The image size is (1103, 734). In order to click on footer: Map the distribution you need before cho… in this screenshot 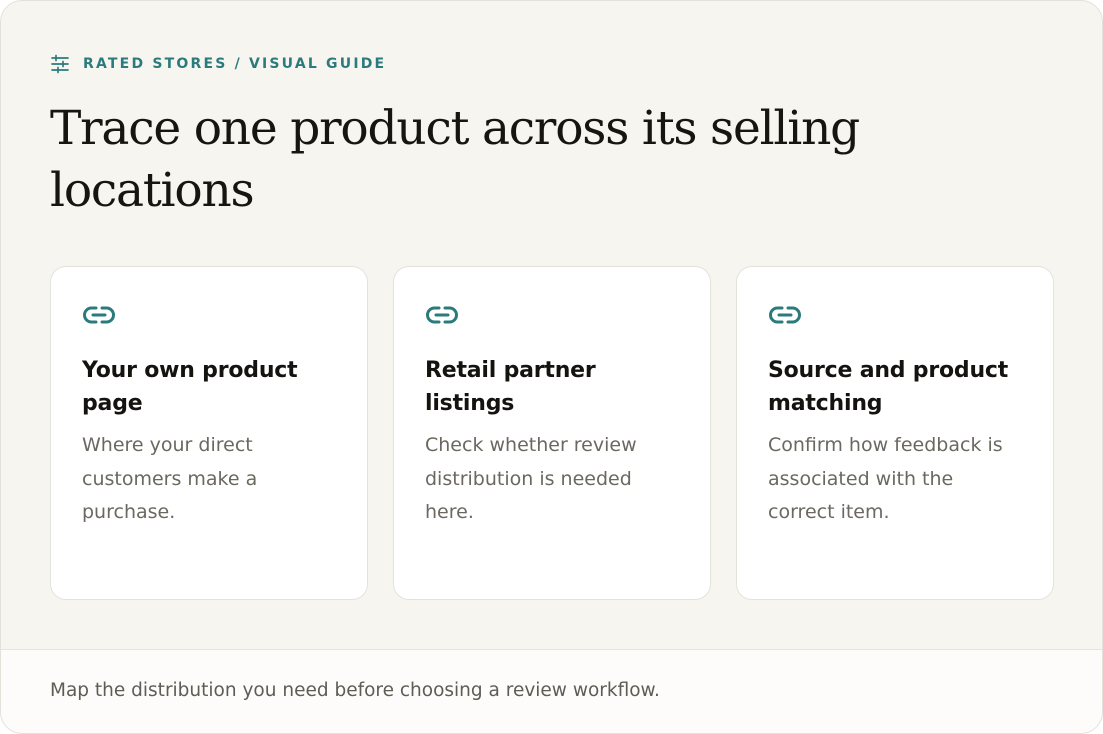, I will do `click(551, 691)`.